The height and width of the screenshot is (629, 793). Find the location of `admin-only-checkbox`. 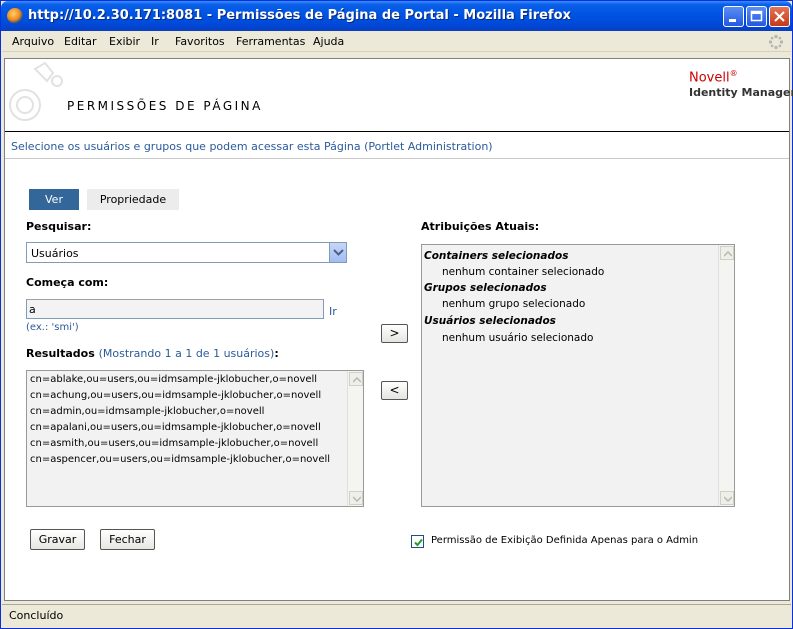

admin-only-checkbox is located at coordinates (417, 541).